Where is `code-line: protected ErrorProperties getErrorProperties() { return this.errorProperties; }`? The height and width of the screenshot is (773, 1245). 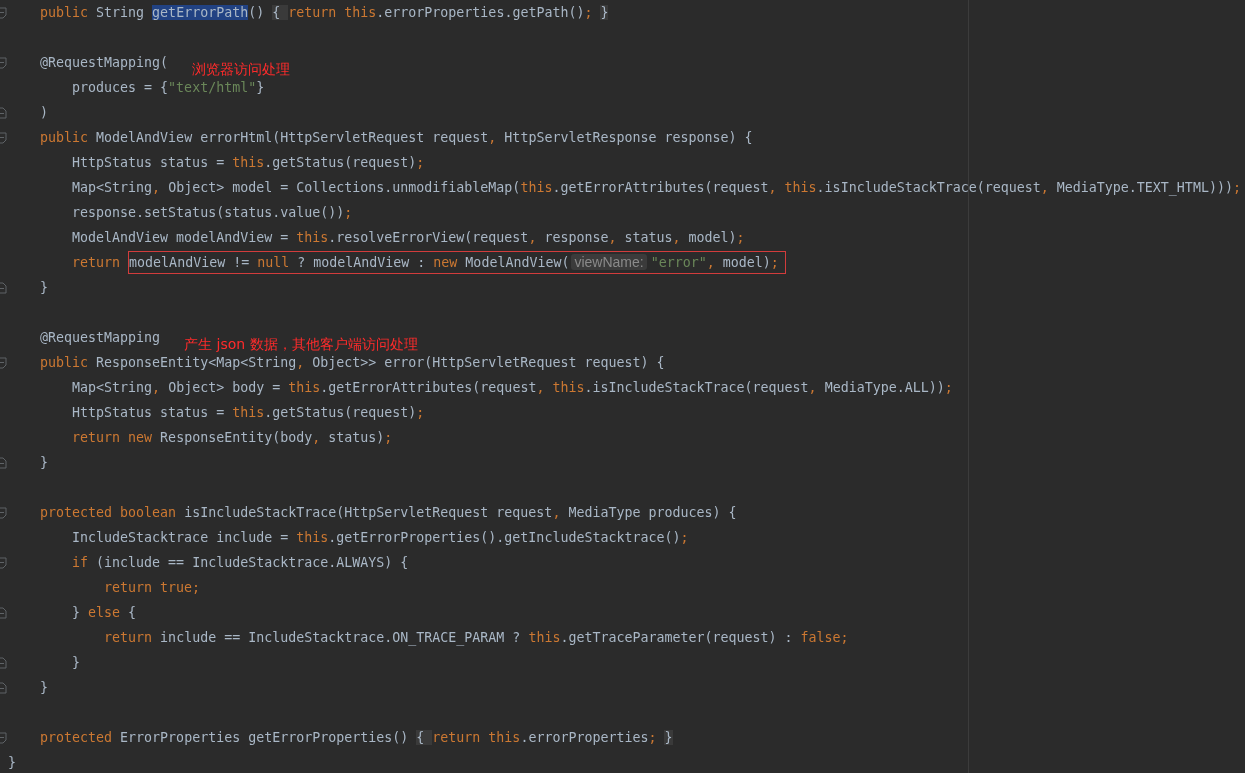
code-line: protected ErrorProperties getErrorProperties() { return this.errorProperties; } is located at coordinates (356, 737).